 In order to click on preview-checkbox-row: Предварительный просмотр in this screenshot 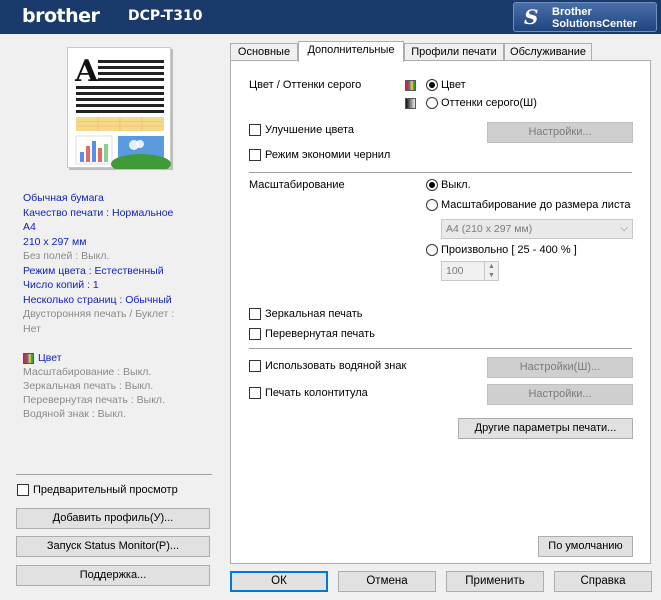, I will do `click(97, 490)`.